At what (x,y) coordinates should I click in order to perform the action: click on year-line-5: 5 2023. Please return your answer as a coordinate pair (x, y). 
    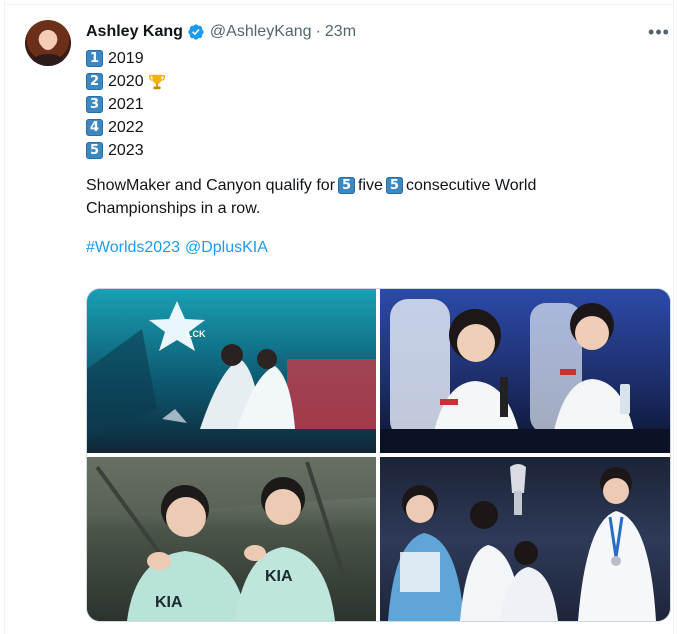
    Looking at the image, I should click on (366, 150).